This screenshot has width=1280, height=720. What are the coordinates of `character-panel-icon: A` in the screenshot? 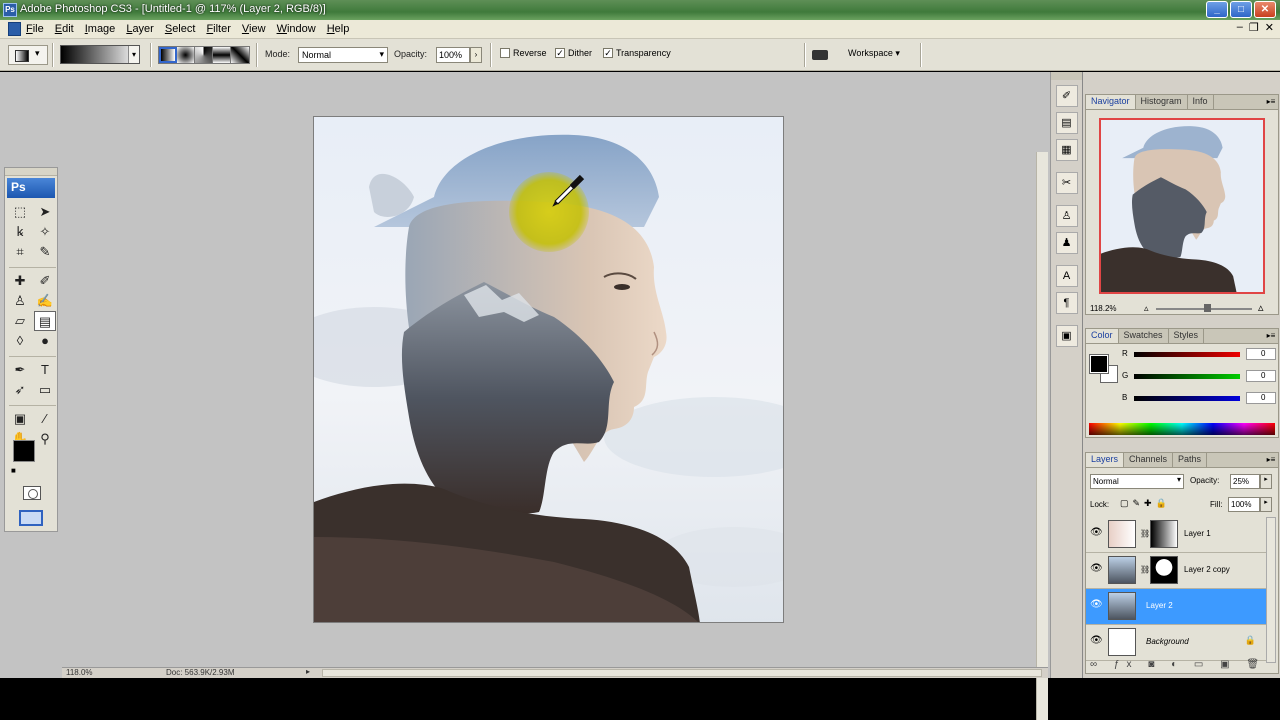 It's located at (1066, 276).